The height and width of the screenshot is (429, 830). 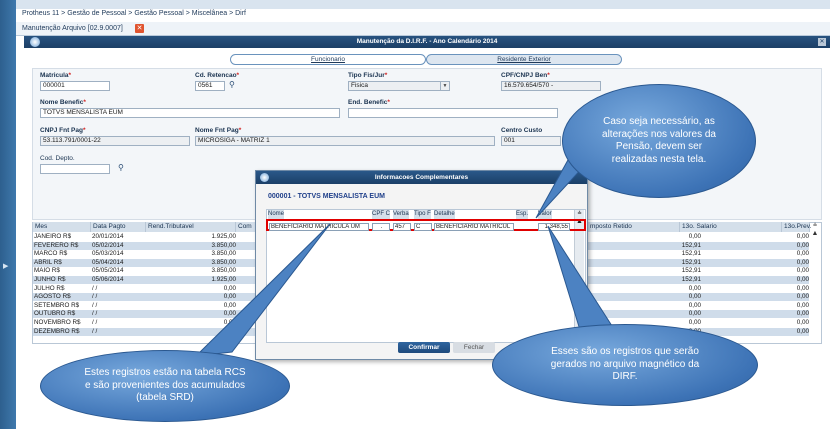 What do you see at coordinates (62, 332) in the screenshot?
I see `grid-cell-mes: DEZEMBRO R$` at bounding box center [62, 332].